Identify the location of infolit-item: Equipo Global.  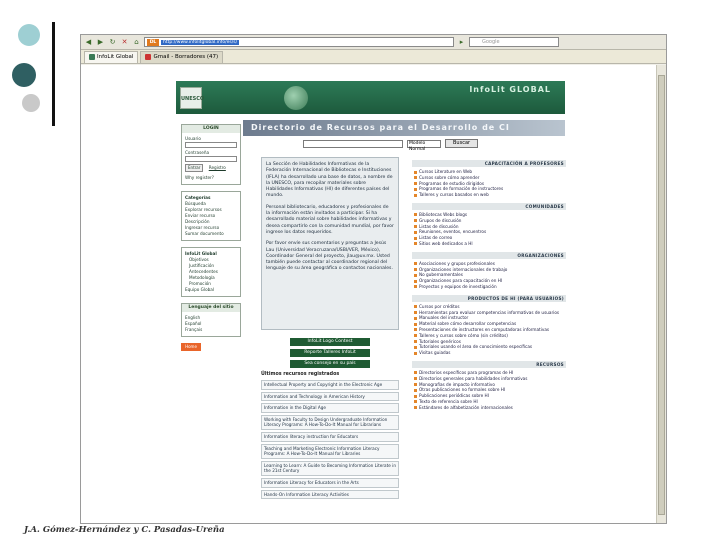
(211, 290).